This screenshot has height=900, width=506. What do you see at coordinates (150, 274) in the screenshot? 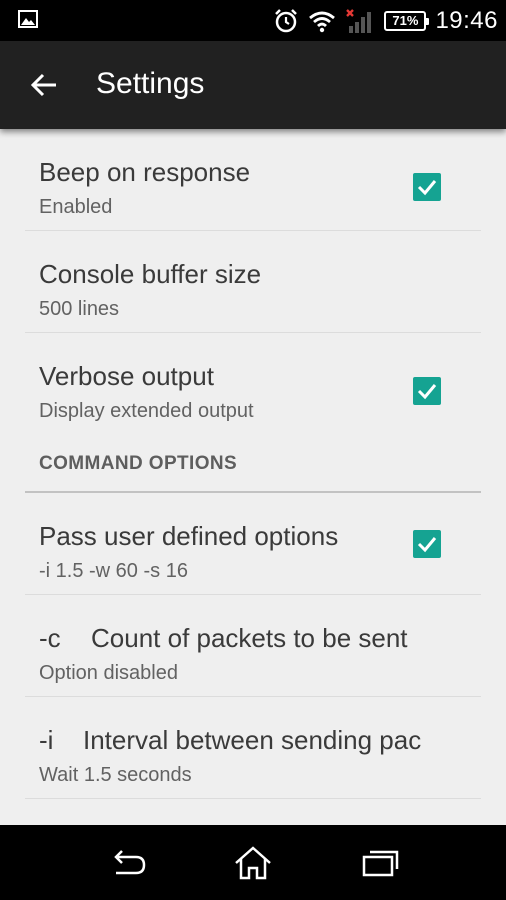
I see `pref-title: Console buffer size` at bounding box center [150, 274].